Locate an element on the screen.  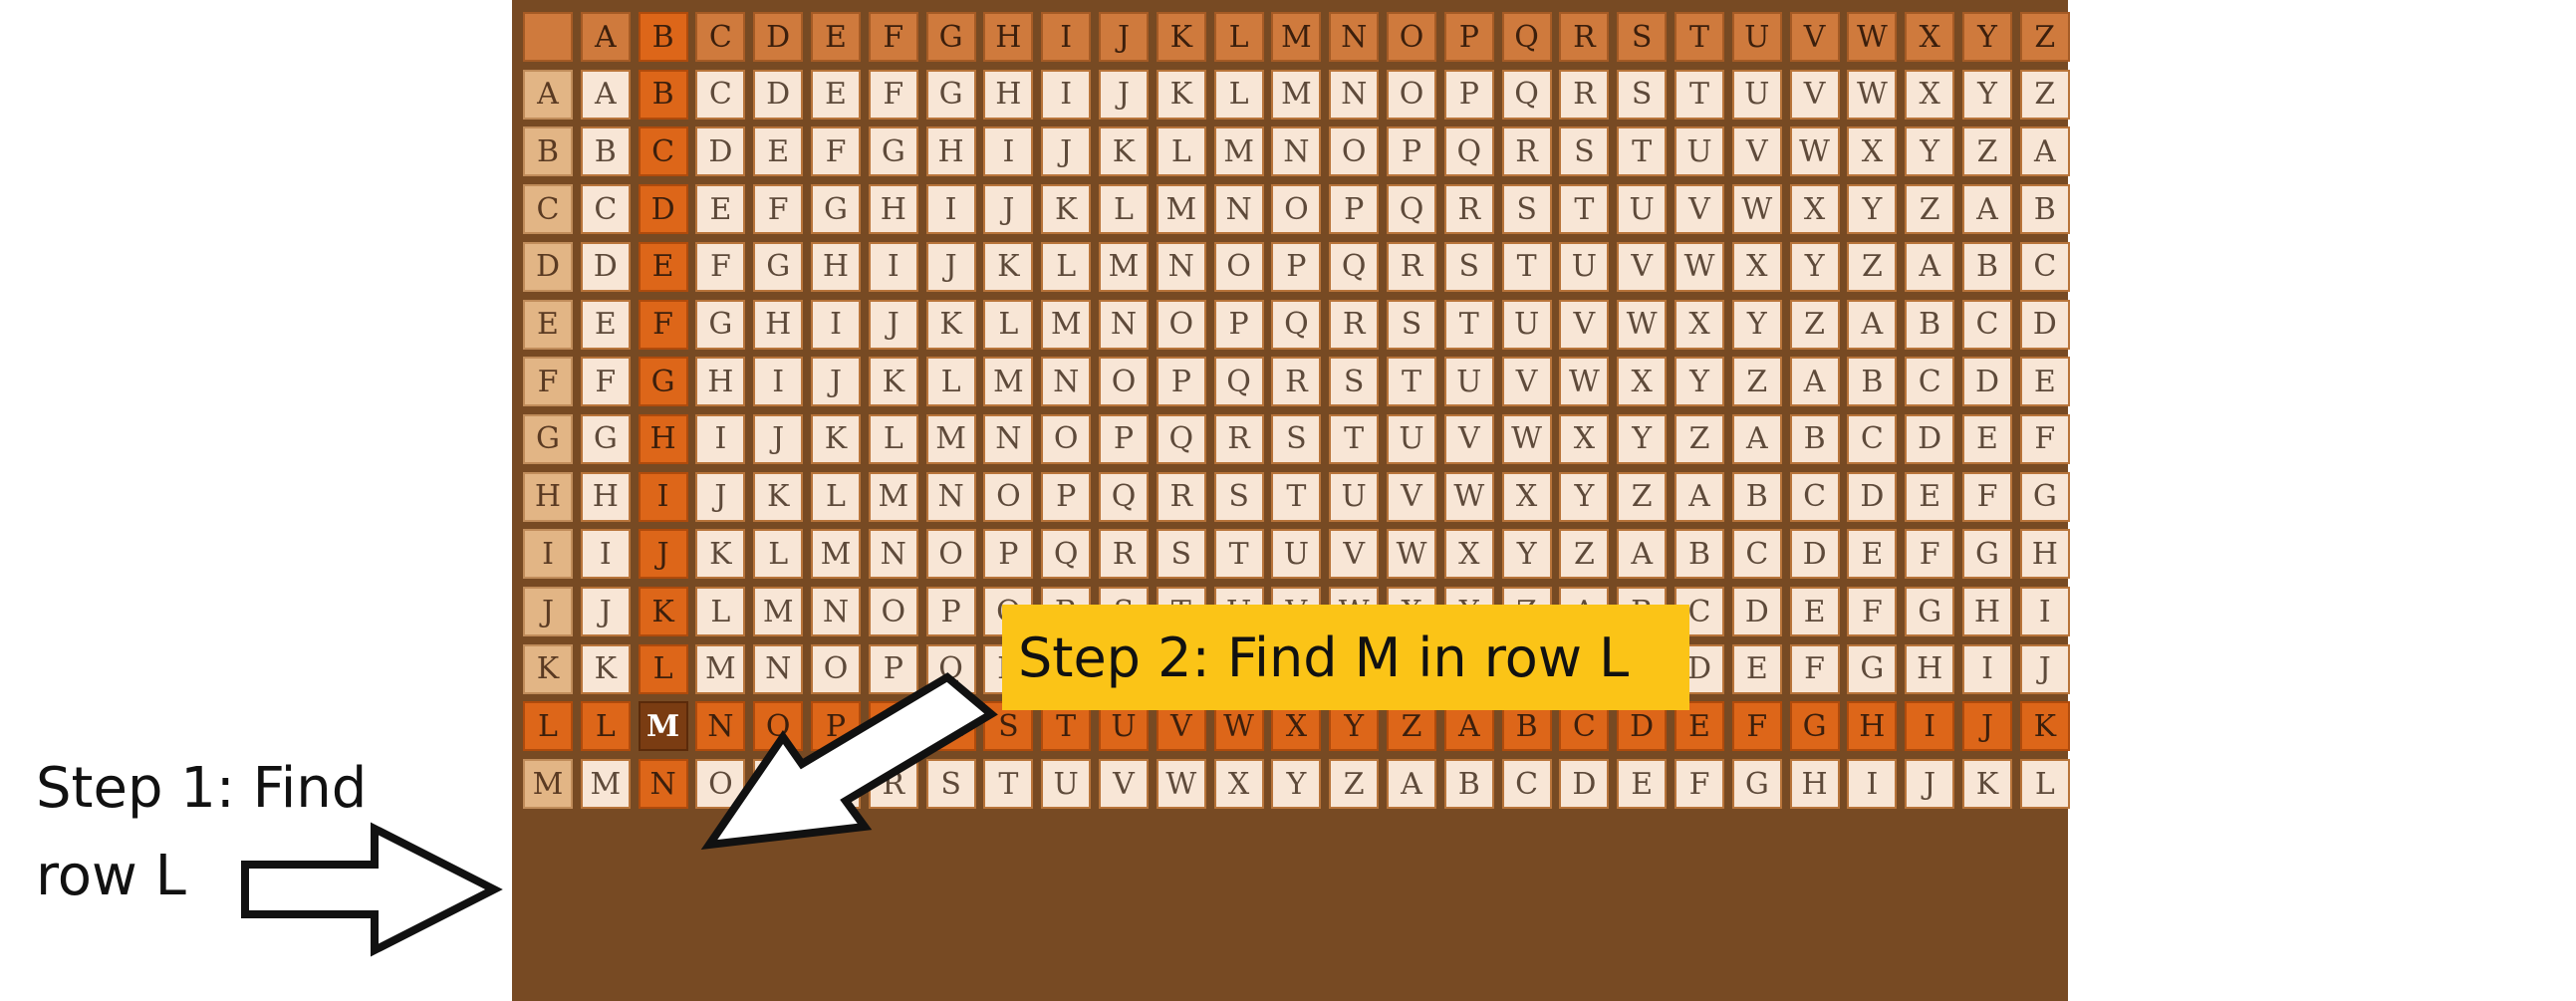
step2-annotation: Step 2: Find M in row L is located at coordinates (1324, 657).